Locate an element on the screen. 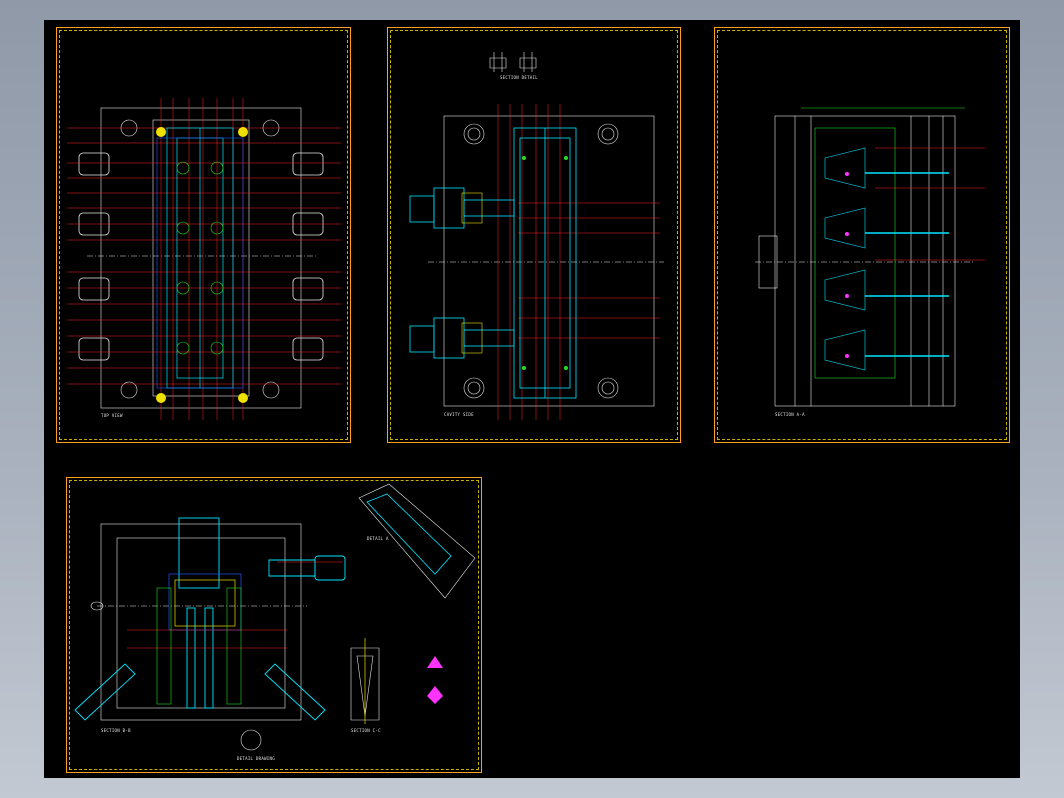  detail-c-label: SECTION C-C is located at coordinates (366, 730).